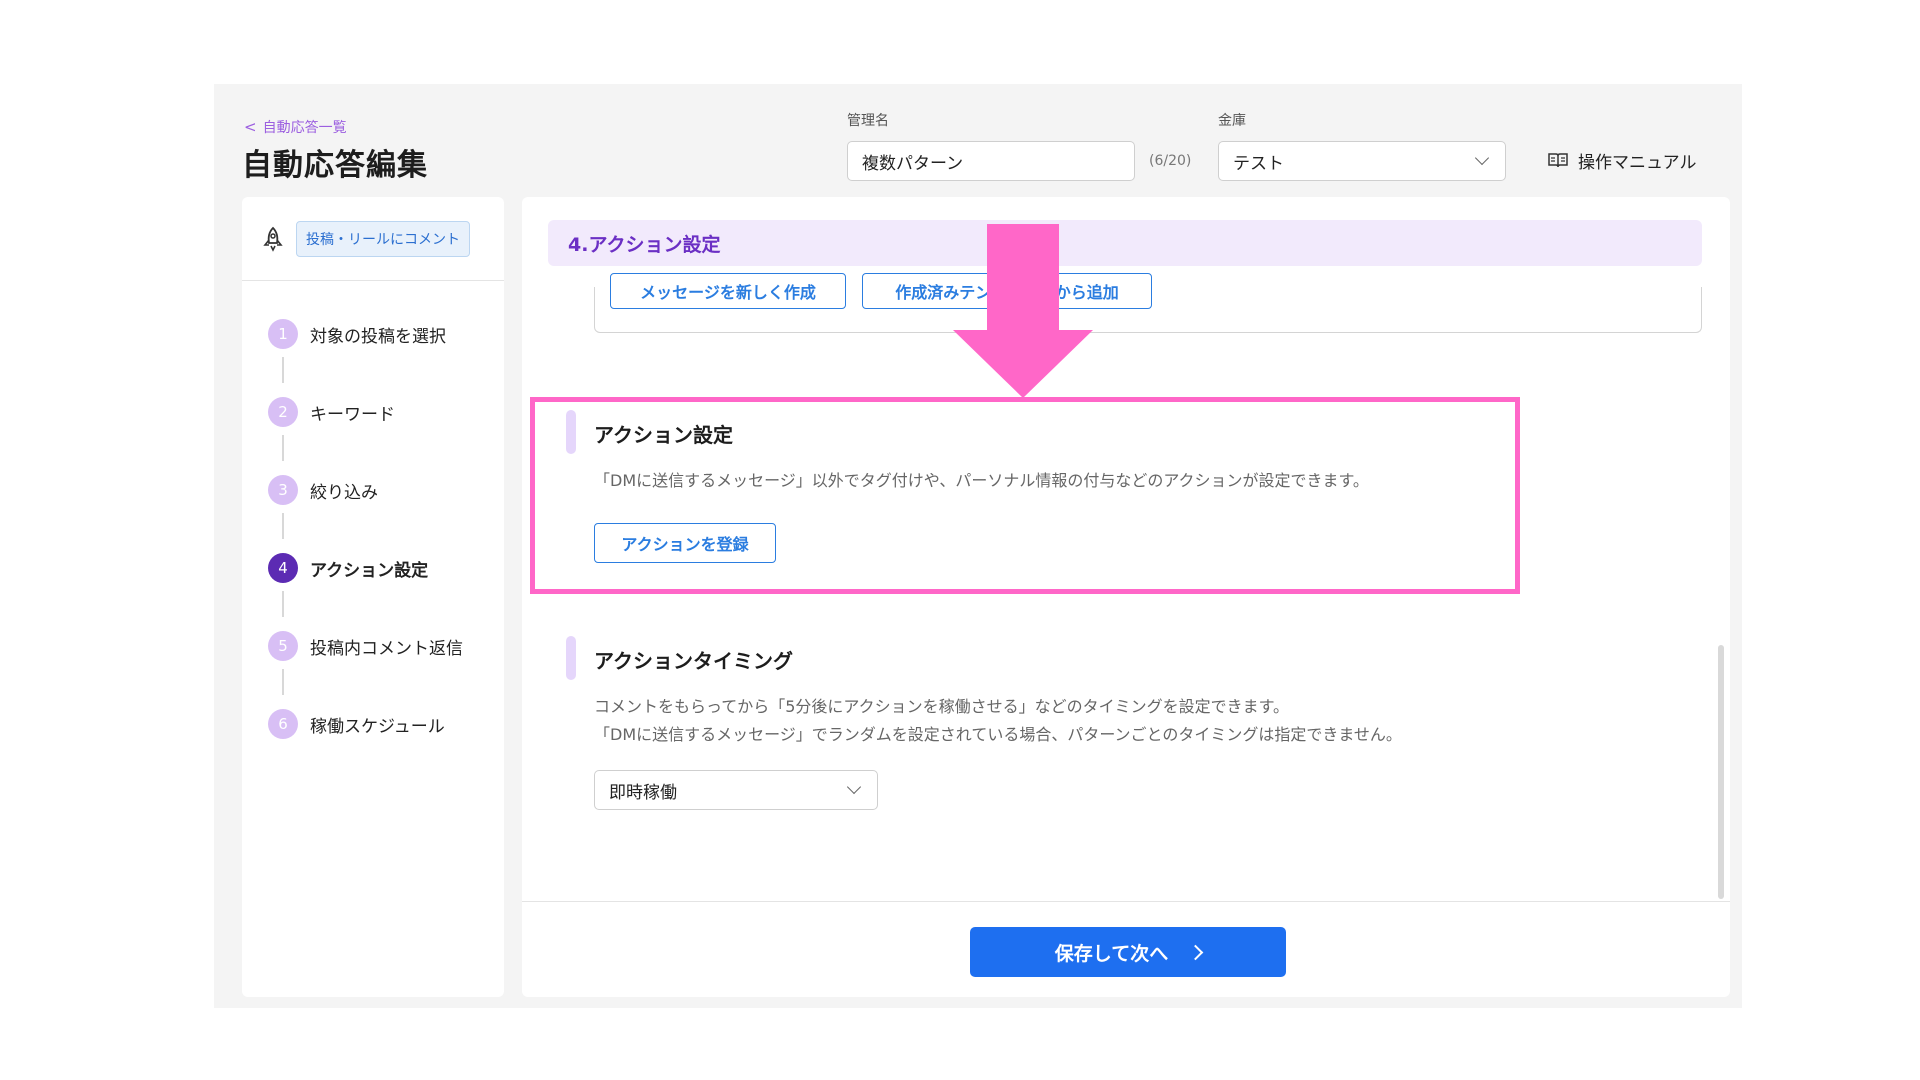 This screenshot has width=1920, height=1080. Describe the element at coordinates (913, 163) in the screenshot. I see `management-name-value: 複数パターン` at that location.